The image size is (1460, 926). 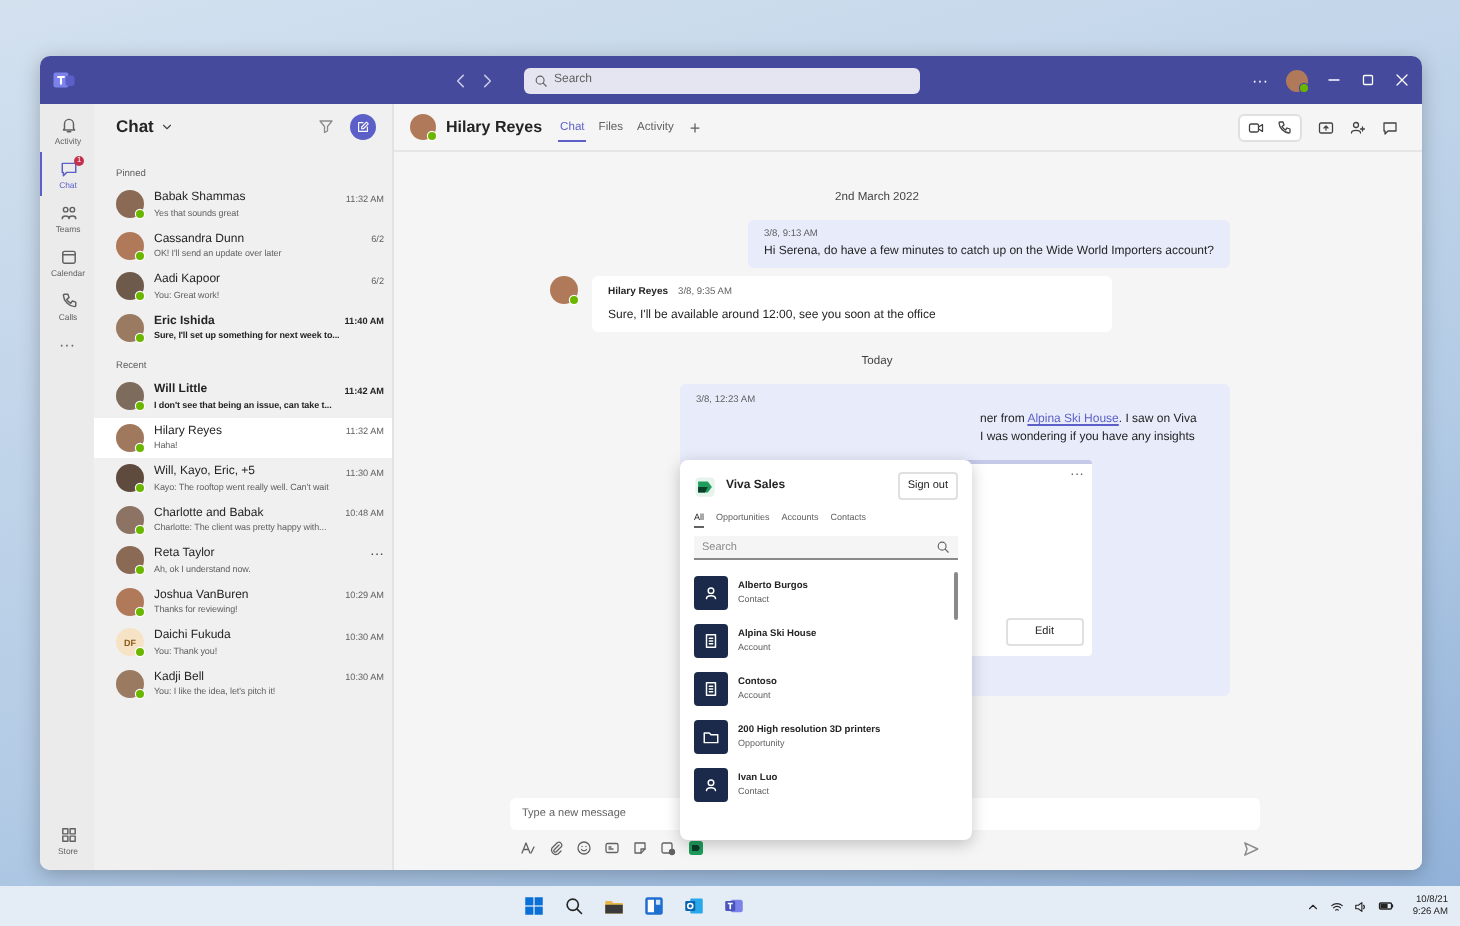 I want to click on list-title: Chat, so click(x=135, y=126).